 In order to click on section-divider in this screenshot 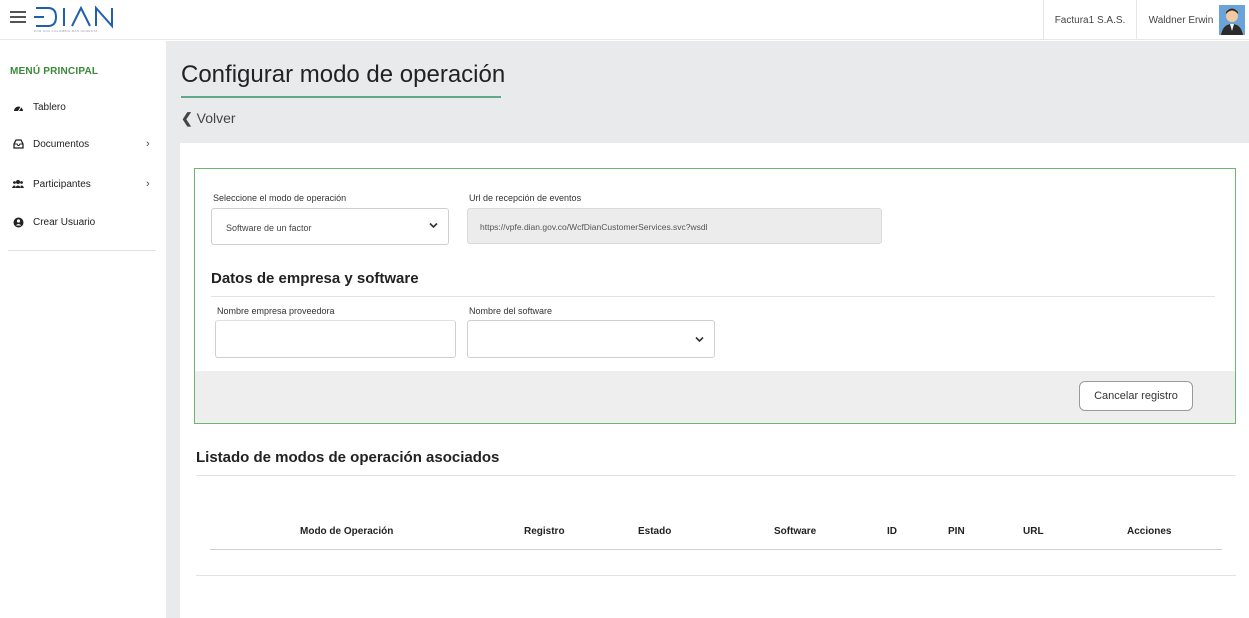, I will do `click(713, 296)`.